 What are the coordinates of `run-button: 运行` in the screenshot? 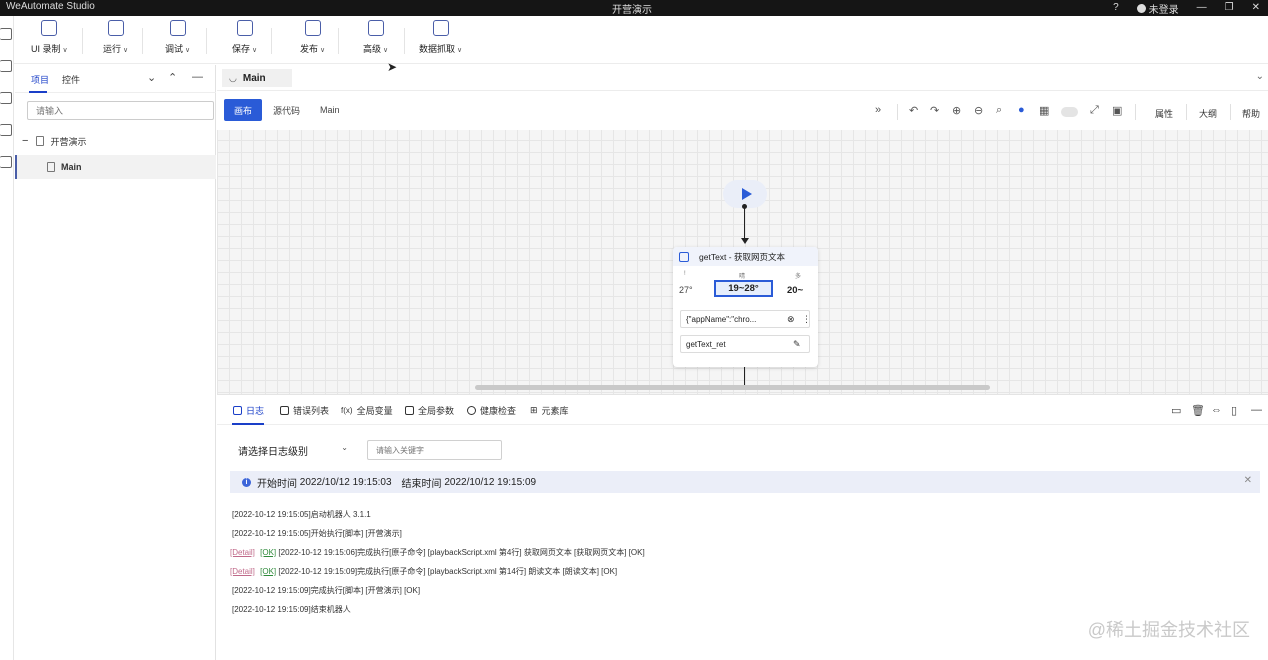 It's located at (115, 37).